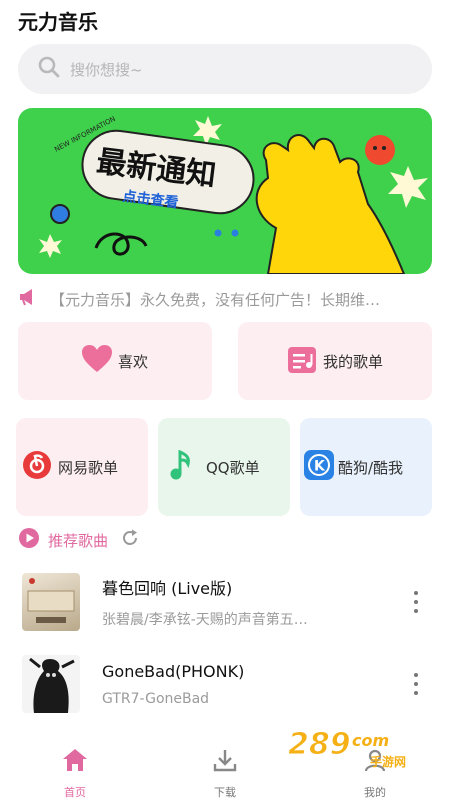  Describe the element at coordinates (180, 466) in the screenshot. I see `qq-music-icon` at that location.